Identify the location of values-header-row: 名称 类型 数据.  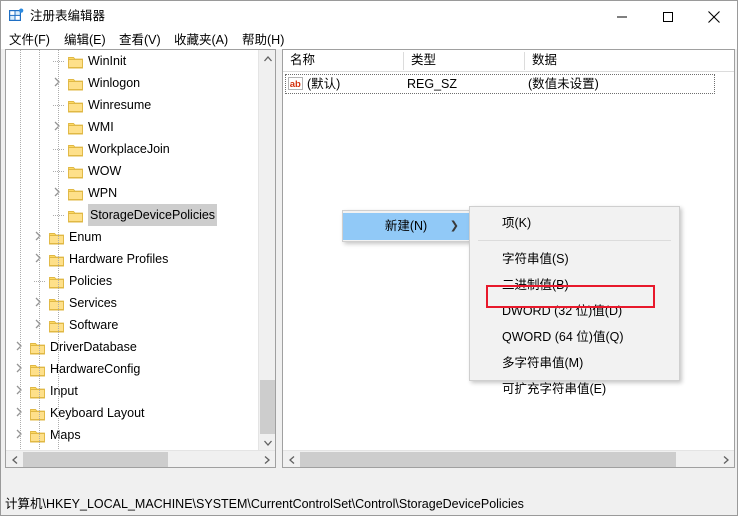
(508, 61).